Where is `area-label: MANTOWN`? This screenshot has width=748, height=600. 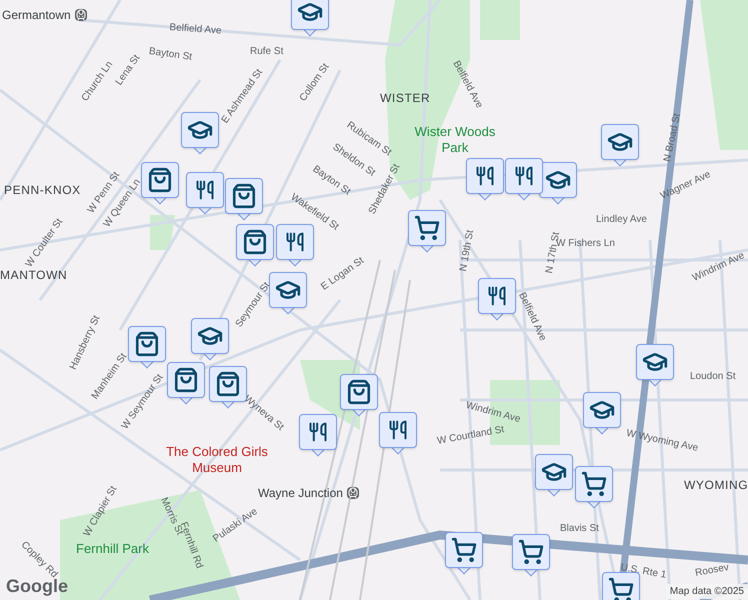 area-label: MANTOWN is located at coordinates (34, 275).